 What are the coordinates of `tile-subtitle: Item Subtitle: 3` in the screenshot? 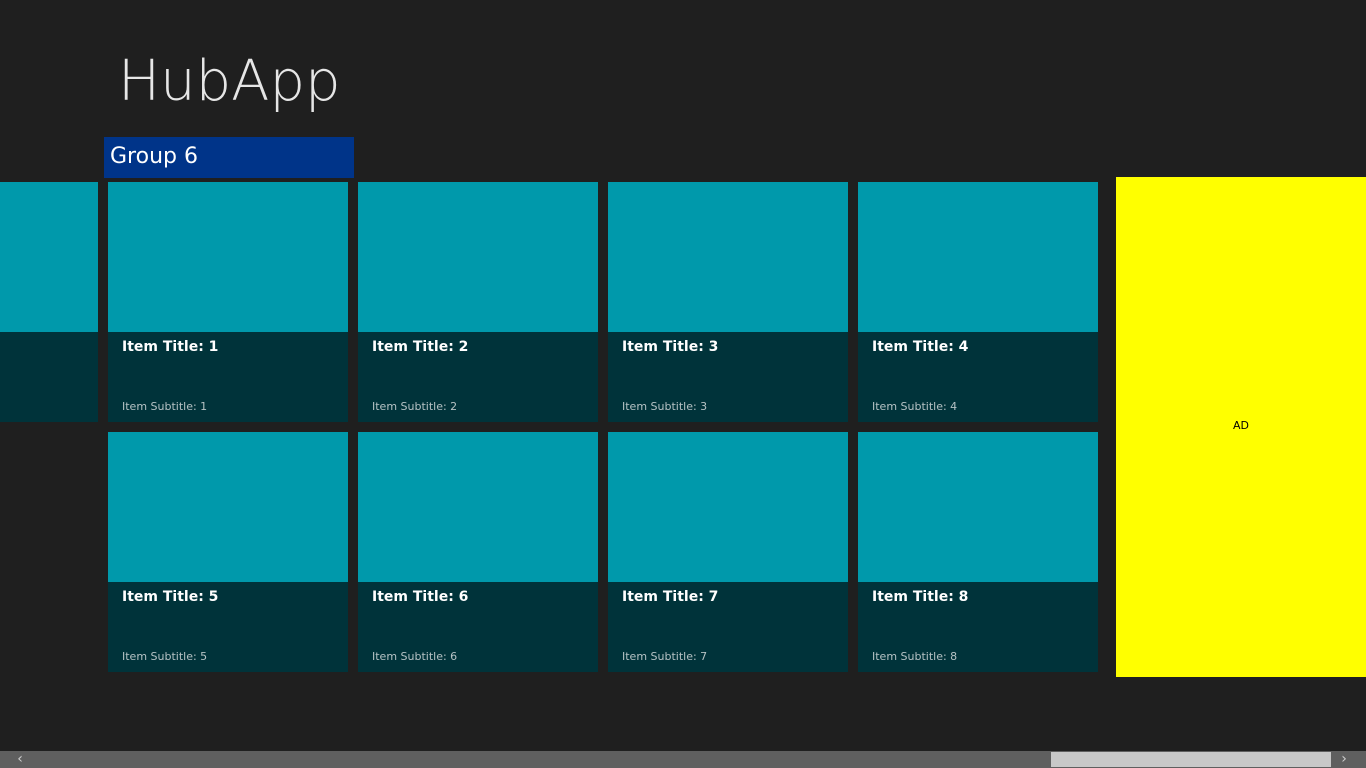 It's located at (665, 406).